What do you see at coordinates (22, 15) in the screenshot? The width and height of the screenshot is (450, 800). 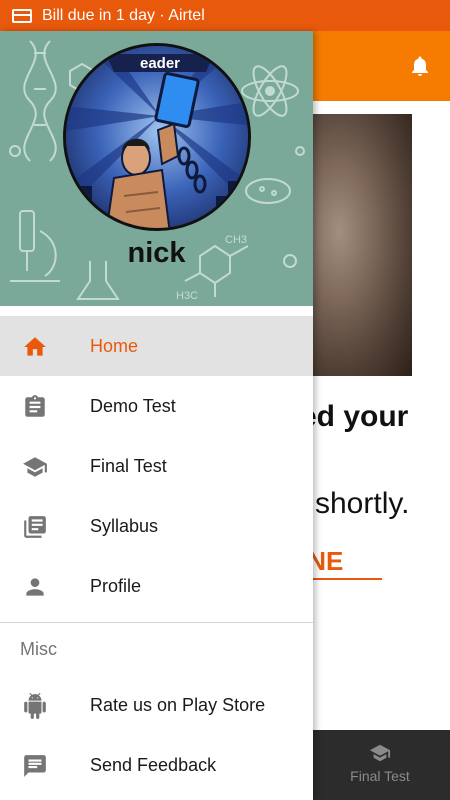 I see `credit-card-icon` at bounding box center [22, 15].